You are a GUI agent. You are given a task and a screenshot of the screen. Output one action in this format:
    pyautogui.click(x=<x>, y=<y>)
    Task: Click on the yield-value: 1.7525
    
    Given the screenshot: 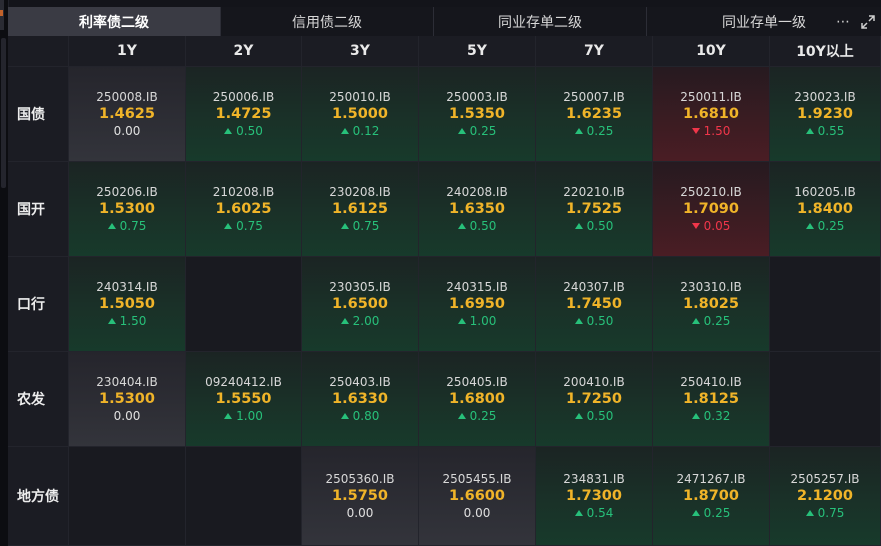 What is the action you would take?
    pyautogui.click(x=594, y=208)
    